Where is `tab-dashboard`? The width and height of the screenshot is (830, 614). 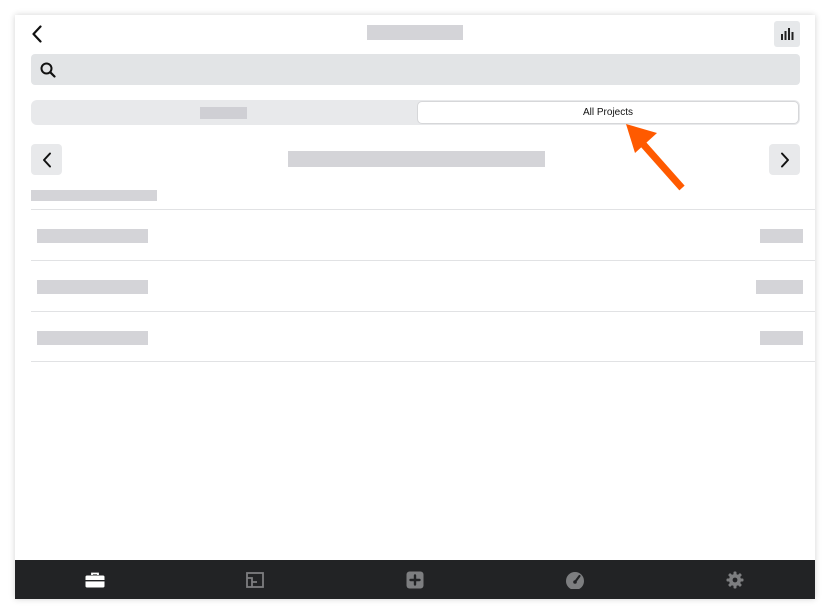 tab-dashboard is located at coordinates (575, 579).